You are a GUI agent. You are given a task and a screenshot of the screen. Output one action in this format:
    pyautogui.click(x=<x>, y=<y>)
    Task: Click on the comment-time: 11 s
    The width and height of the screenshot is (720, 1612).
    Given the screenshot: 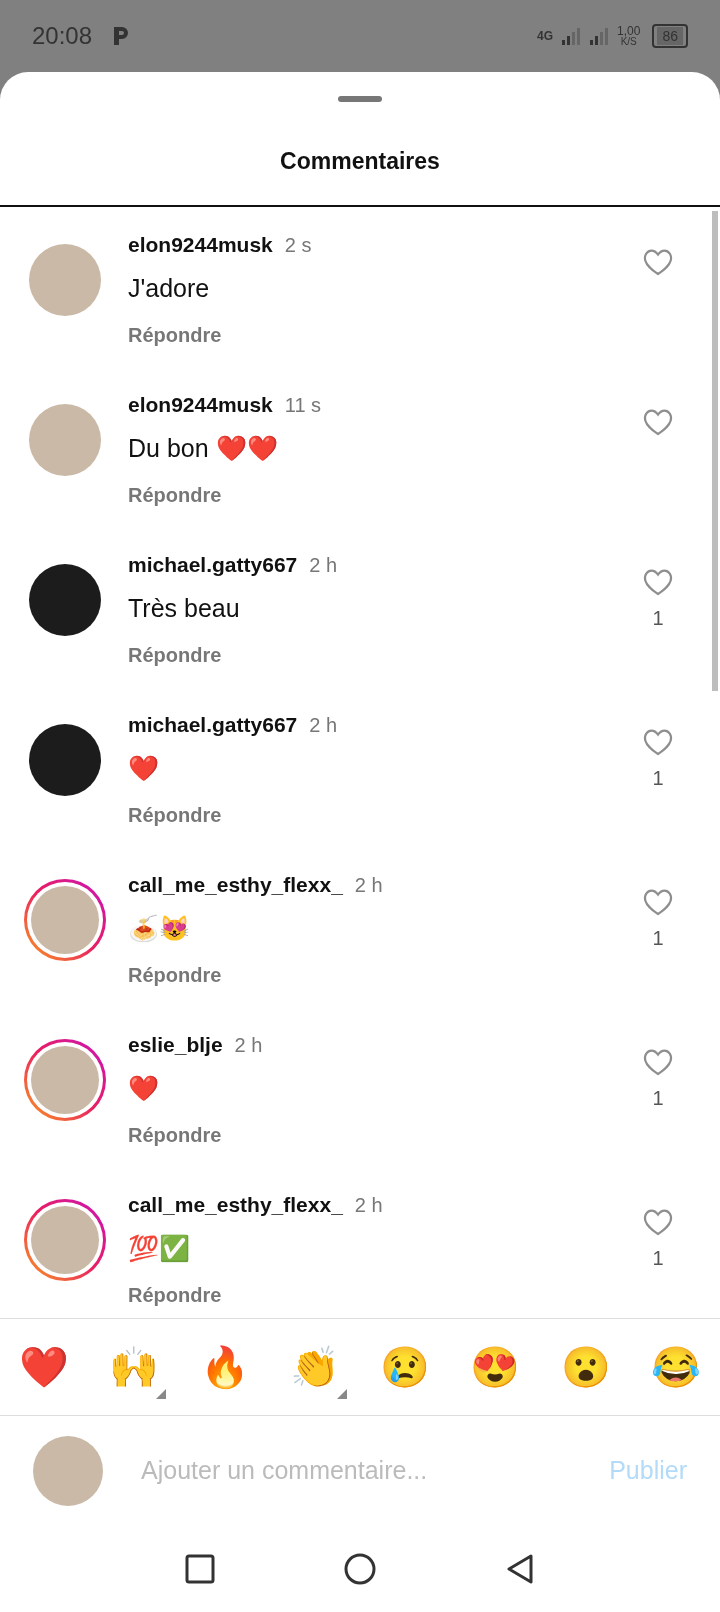 What is the action you would take?
    pyautogui.click(x=303, y=405)
    